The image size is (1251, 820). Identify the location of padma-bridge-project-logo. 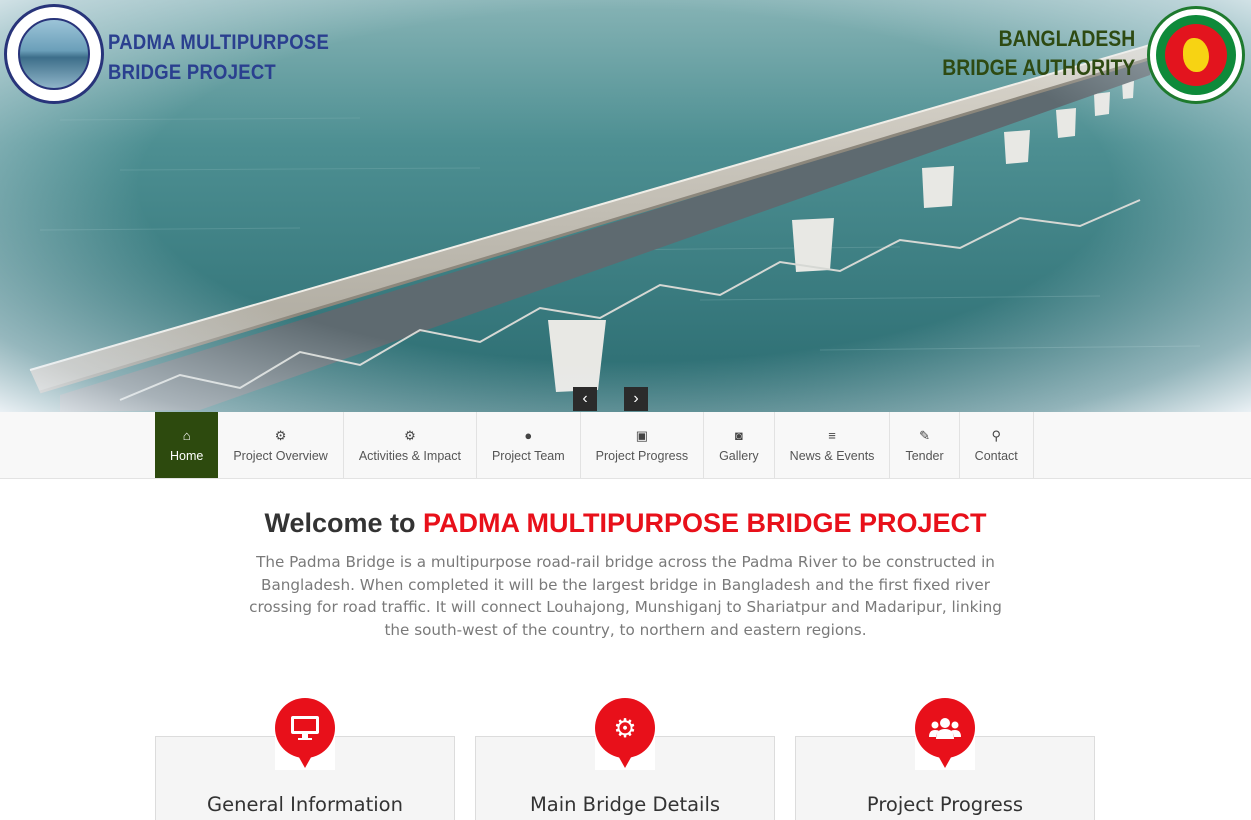
(54, 54).